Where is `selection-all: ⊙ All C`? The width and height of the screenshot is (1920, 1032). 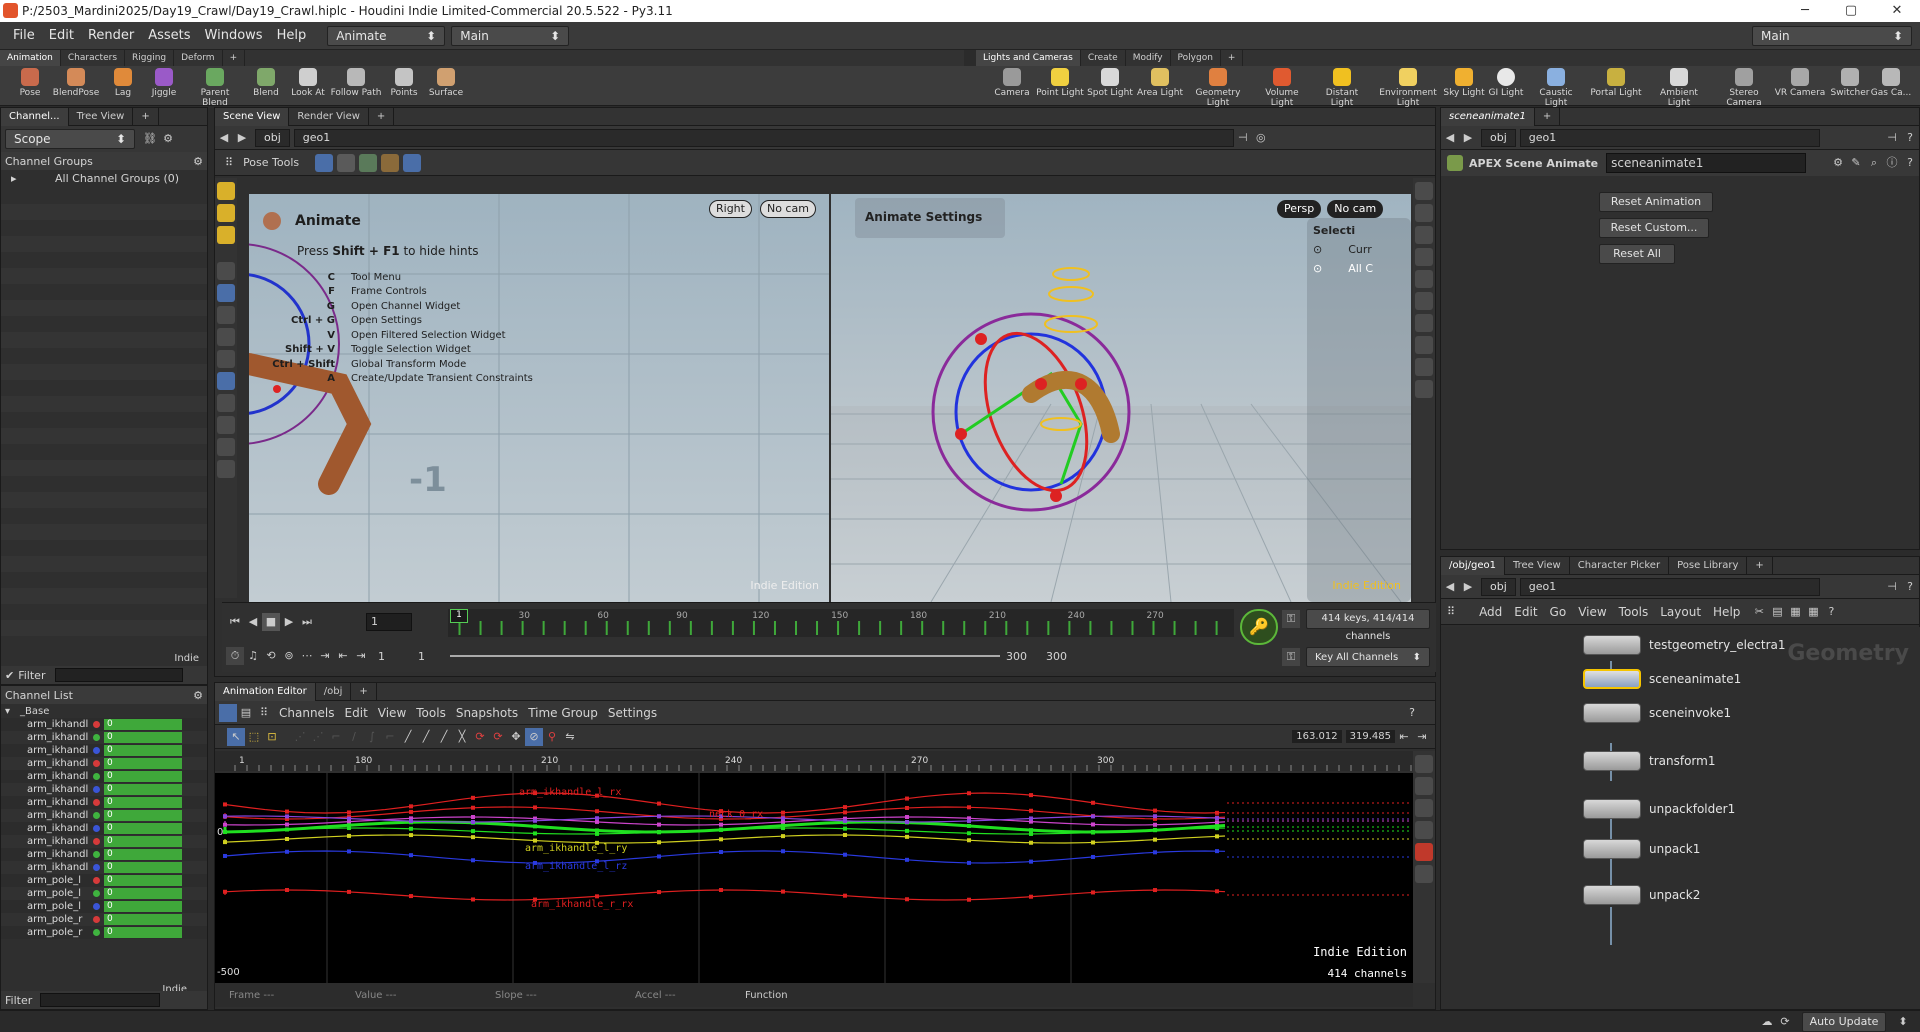 selection-all: ⊙ All C is located at coordinates (1362, 268).